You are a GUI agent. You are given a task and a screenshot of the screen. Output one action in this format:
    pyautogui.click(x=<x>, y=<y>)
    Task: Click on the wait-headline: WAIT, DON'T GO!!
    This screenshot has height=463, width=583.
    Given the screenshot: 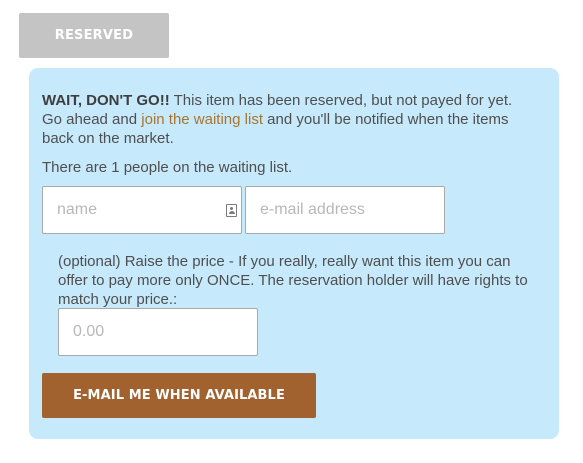 What is the action you would take?
    pyautogui.click(x=106, y=100)
    